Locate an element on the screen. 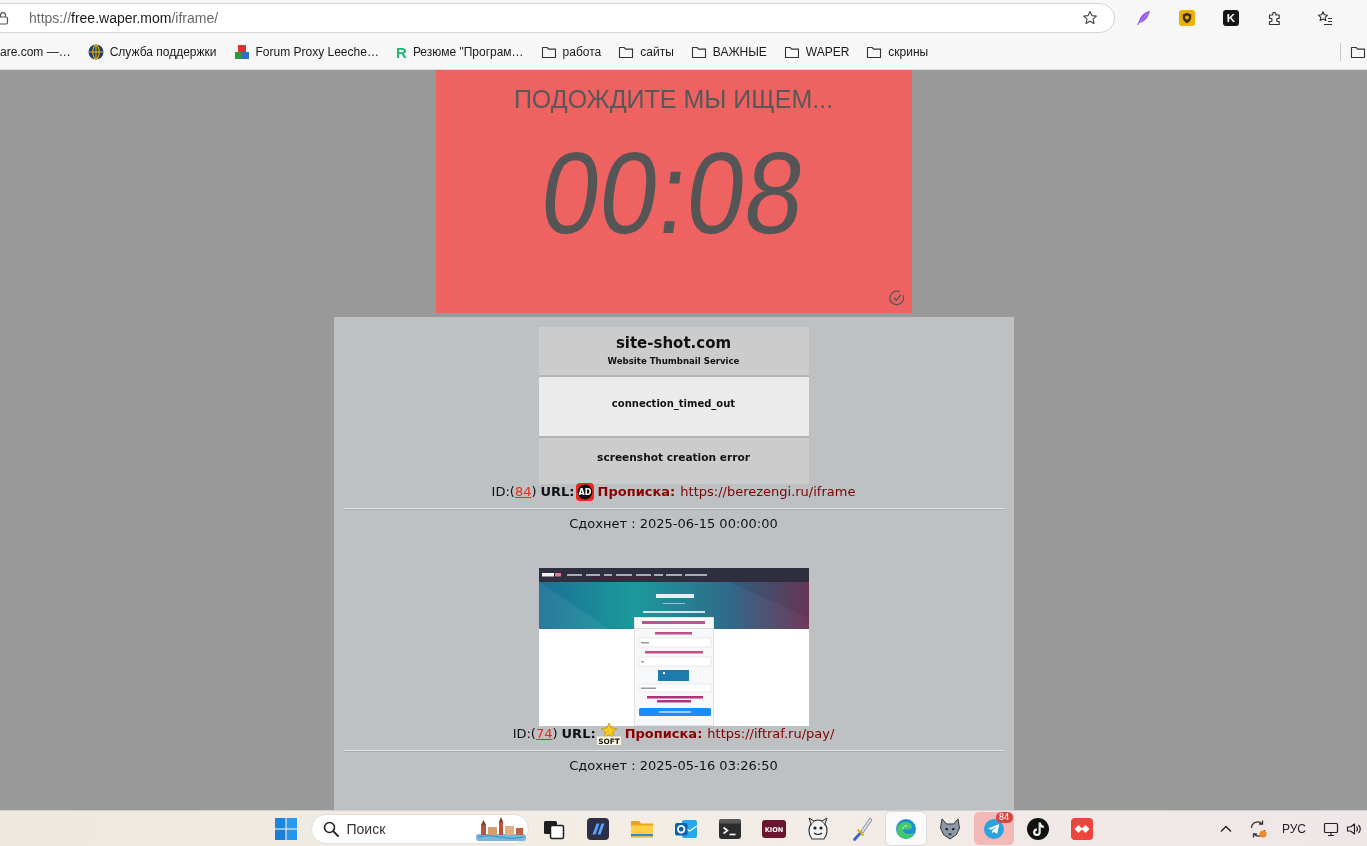  site-url-link: https://iftraf.ru/pay/ is located at coordinates (771, 734).